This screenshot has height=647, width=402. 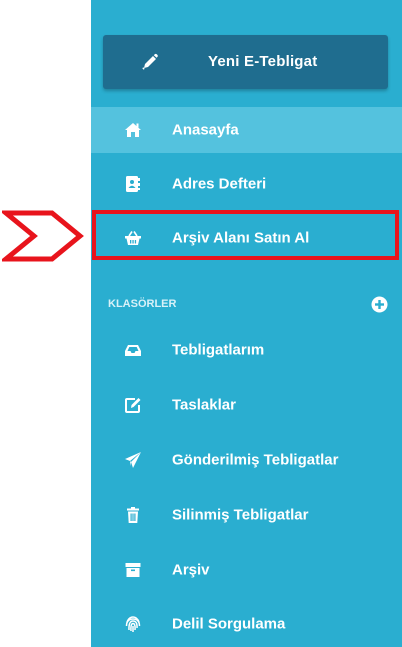 What do you see at coordinates (150, 62) in the screenshot?
I see `pencil-icon` at bounding box center [150, 62].